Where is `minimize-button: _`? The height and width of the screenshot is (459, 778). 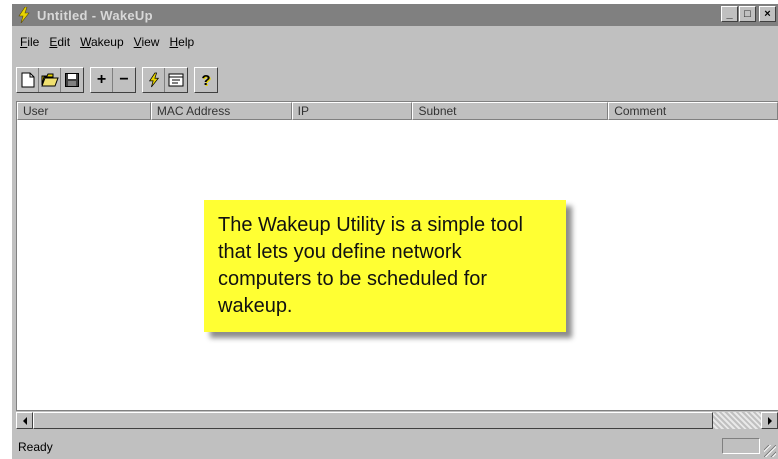 minimize-button: _ is located at coordinates (729, 14).